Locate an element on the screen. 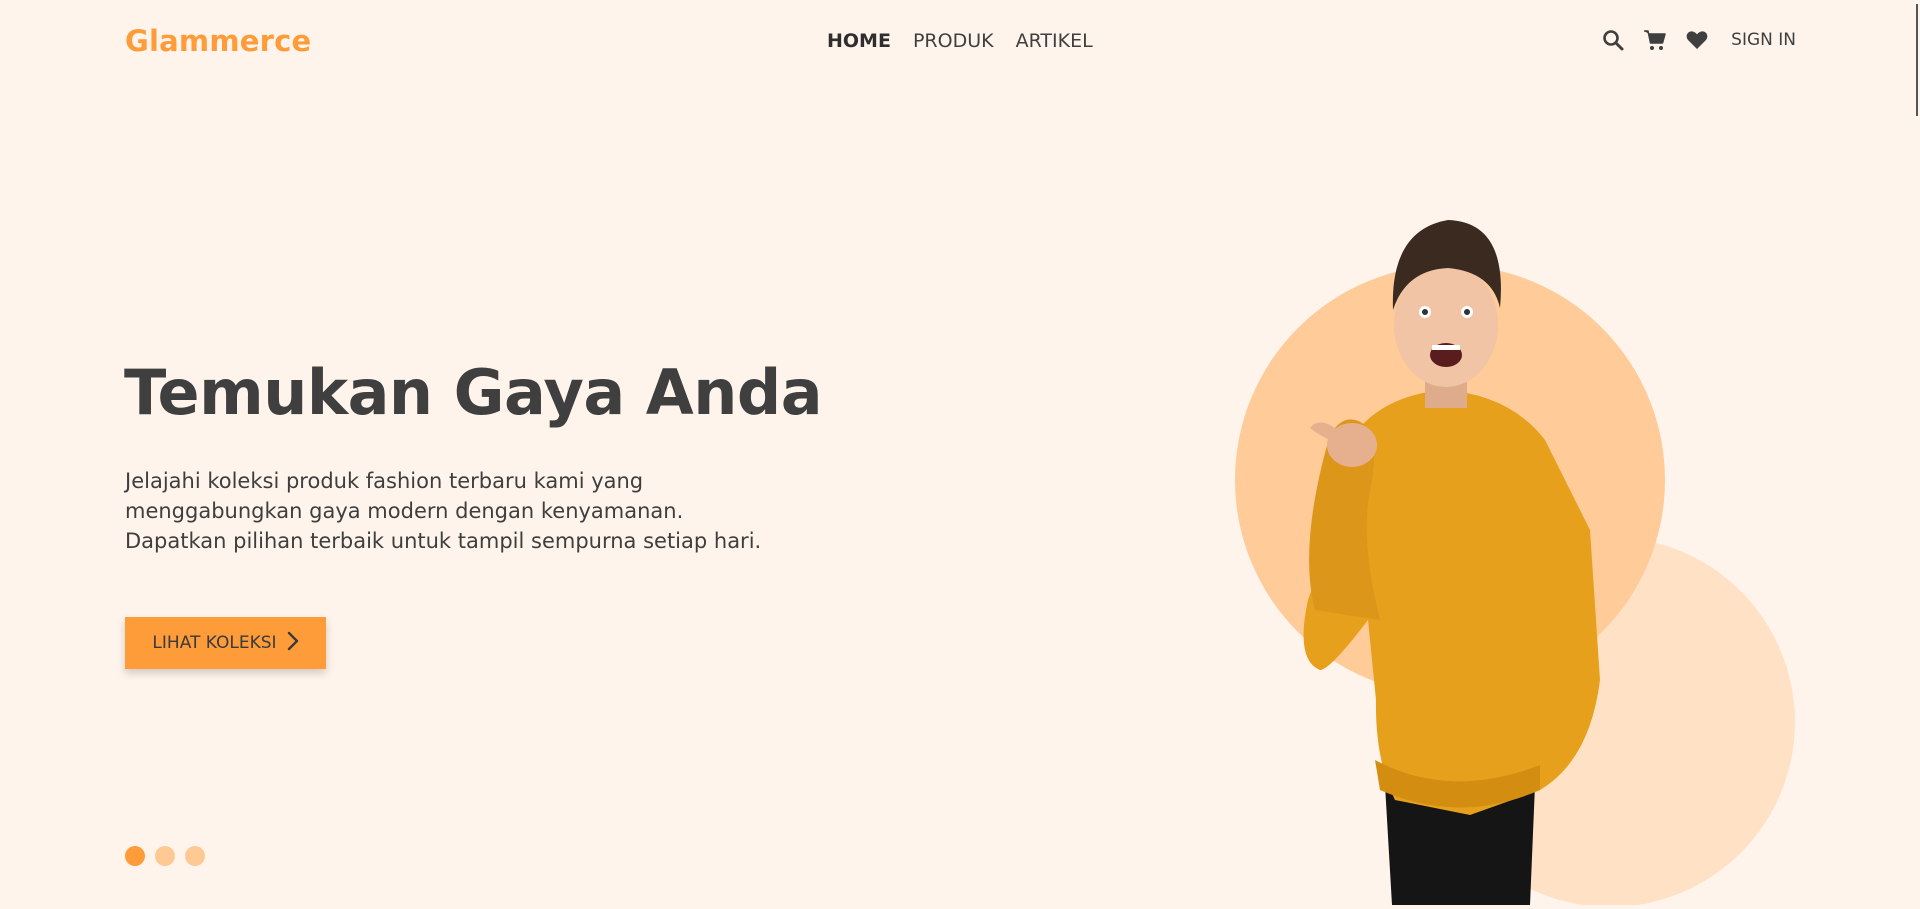  cta-label: LIHAT KOLEKSI is located at coordinates (214, 643).